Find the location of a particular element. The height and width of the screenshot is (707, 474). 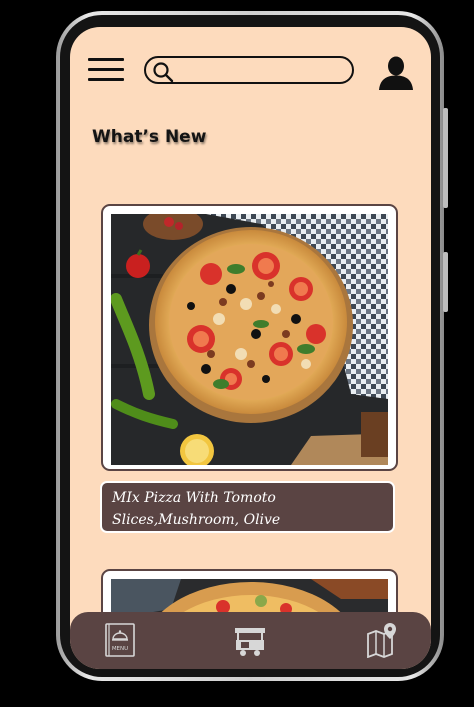

food-cart-icon is located at coordinates (250, 642).